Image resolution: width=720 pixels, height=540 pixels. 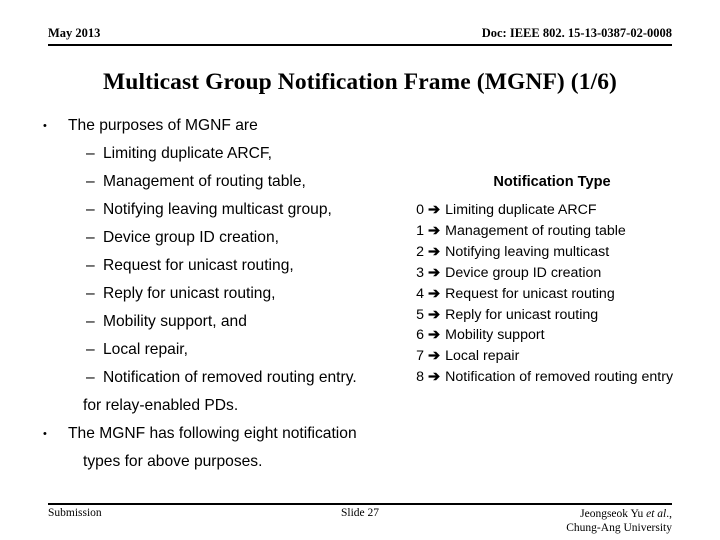 What do you see at coordinates (564, 335) in the screenshot?
I see `notification-type-row: 6 ➔ Mobility support` at bounding box center [564, 335].